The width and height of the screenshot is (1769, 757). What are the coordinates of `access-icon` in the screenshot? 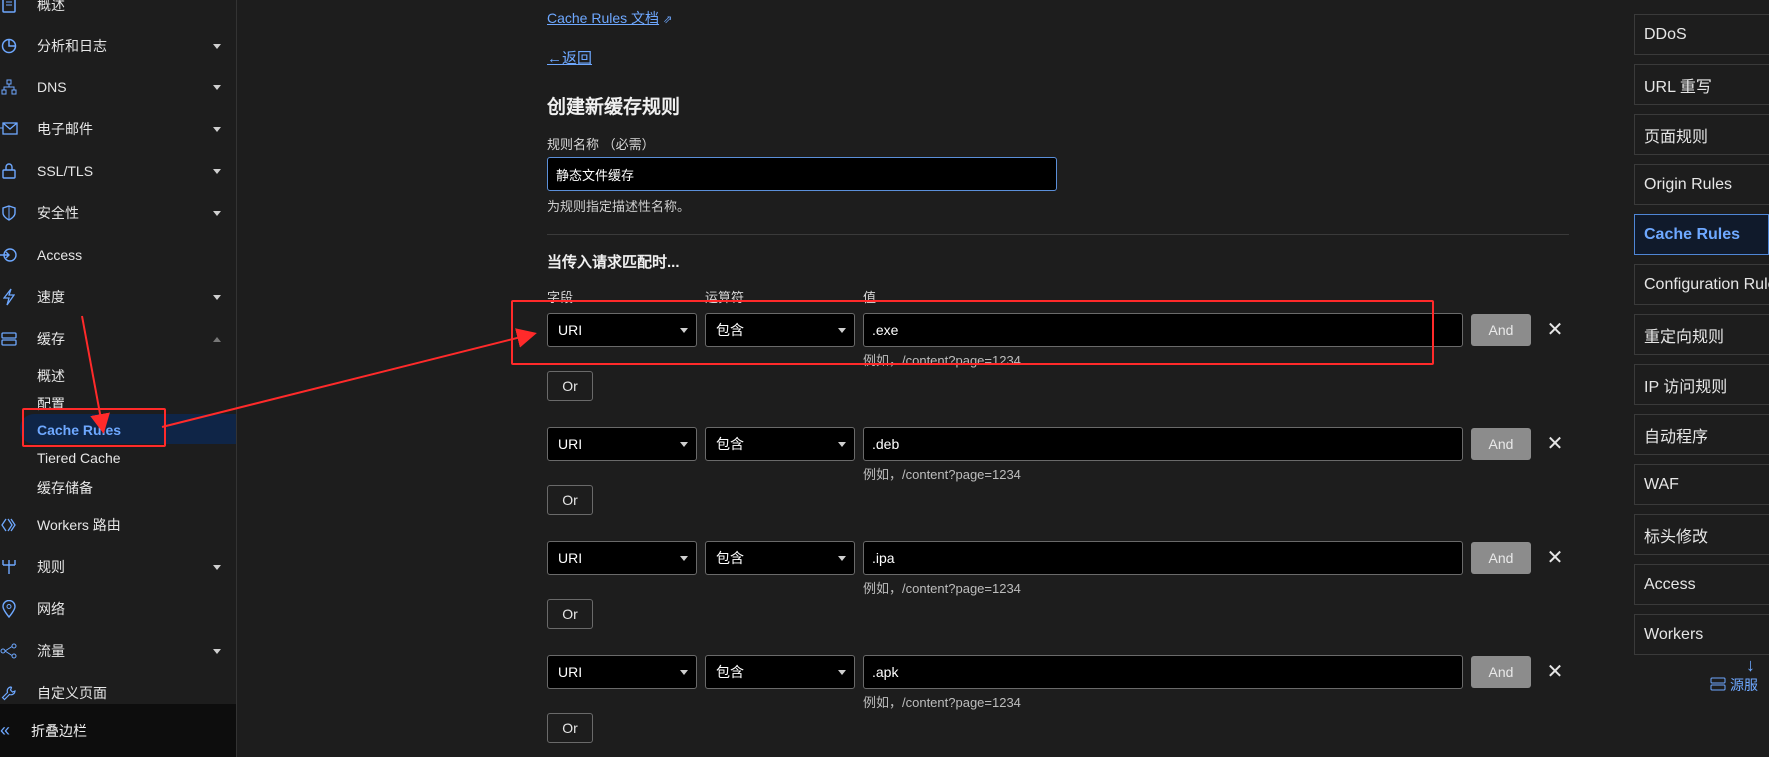 It's located at (9, 255).